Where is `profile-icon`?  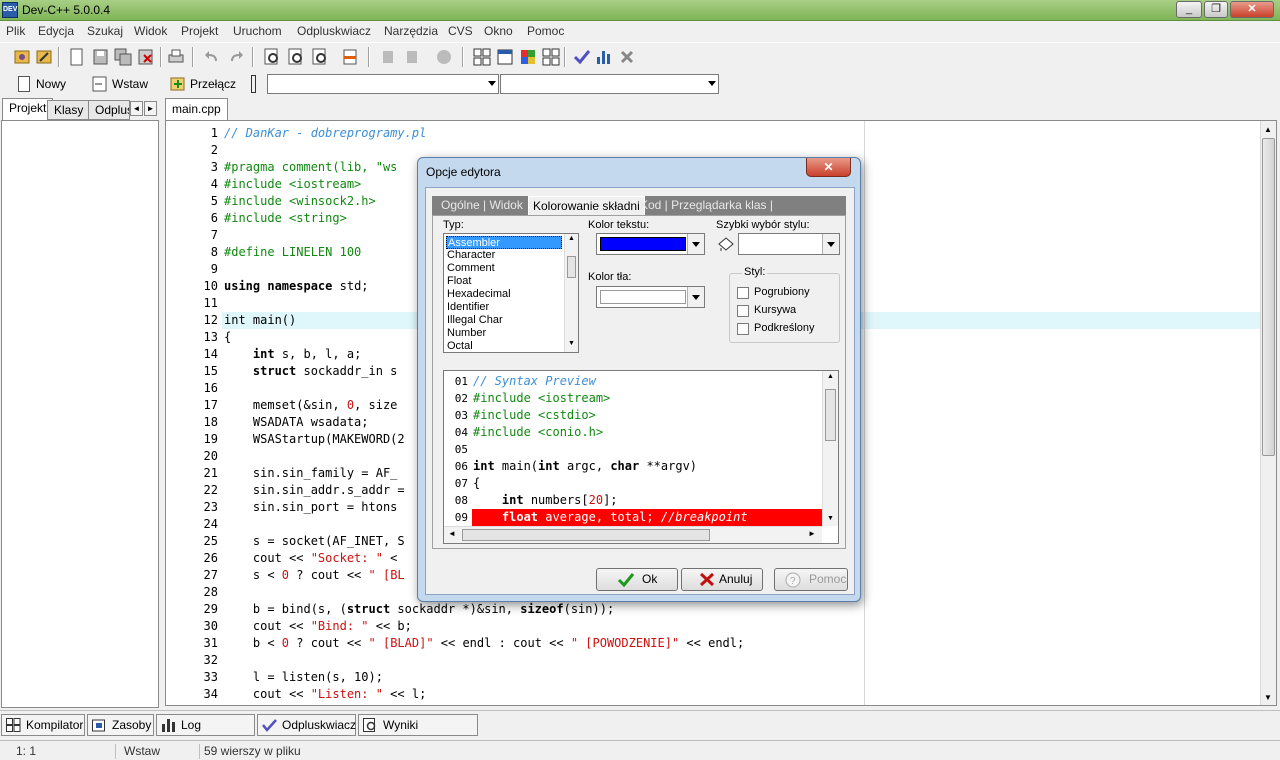
profile-icon is located at coordinates (604, 57).